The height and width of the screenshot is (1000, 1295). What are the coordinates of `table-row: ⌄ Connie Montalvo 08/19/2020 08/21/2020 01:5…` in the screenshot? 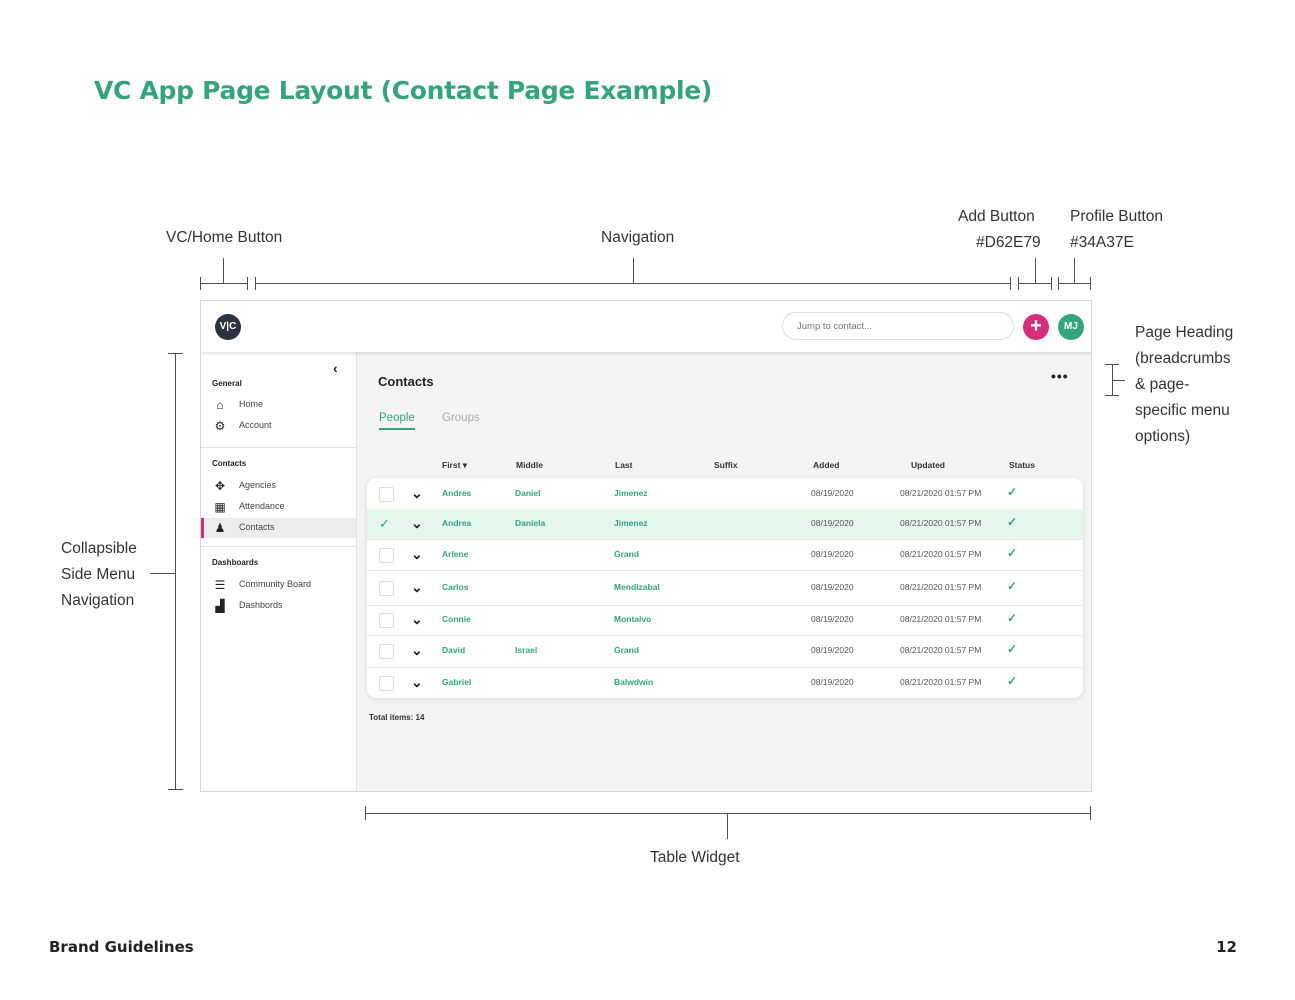 It's located at (725, 620).